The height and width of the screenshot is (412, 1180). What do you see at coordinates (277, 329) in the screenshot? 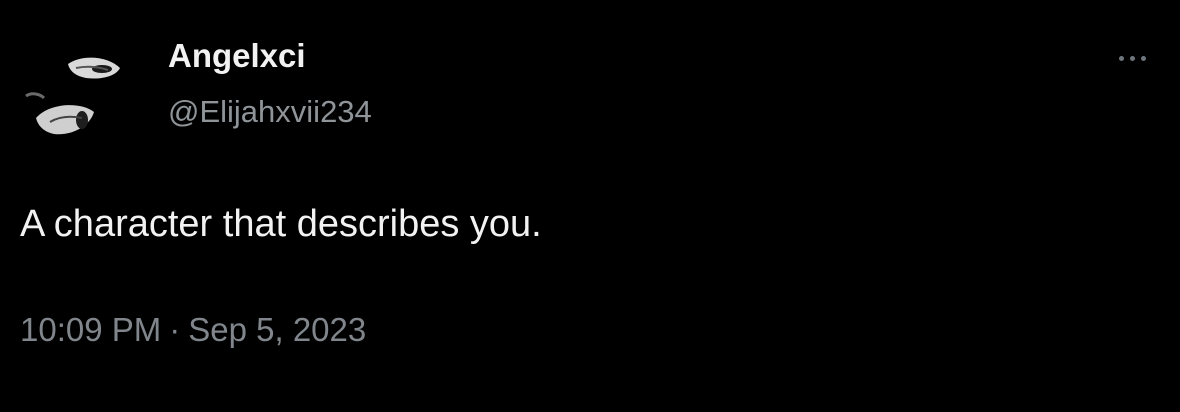
I see `tweet-date: Sep 5, 2023` at bounding box center [277, 329].